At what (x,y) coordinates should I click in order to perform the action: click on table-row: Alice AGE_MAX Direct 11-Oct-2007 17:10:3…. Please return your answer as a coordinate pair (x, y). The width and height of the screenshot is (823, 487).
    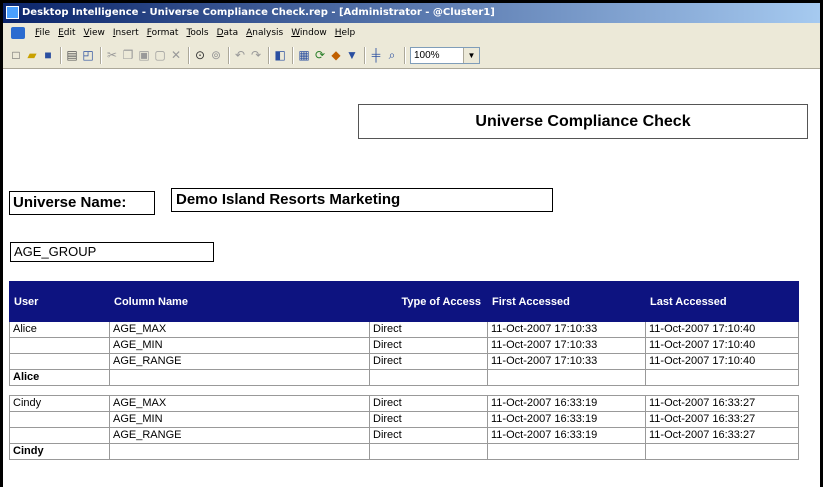
    Looking at the image, I should click on (404, 329).